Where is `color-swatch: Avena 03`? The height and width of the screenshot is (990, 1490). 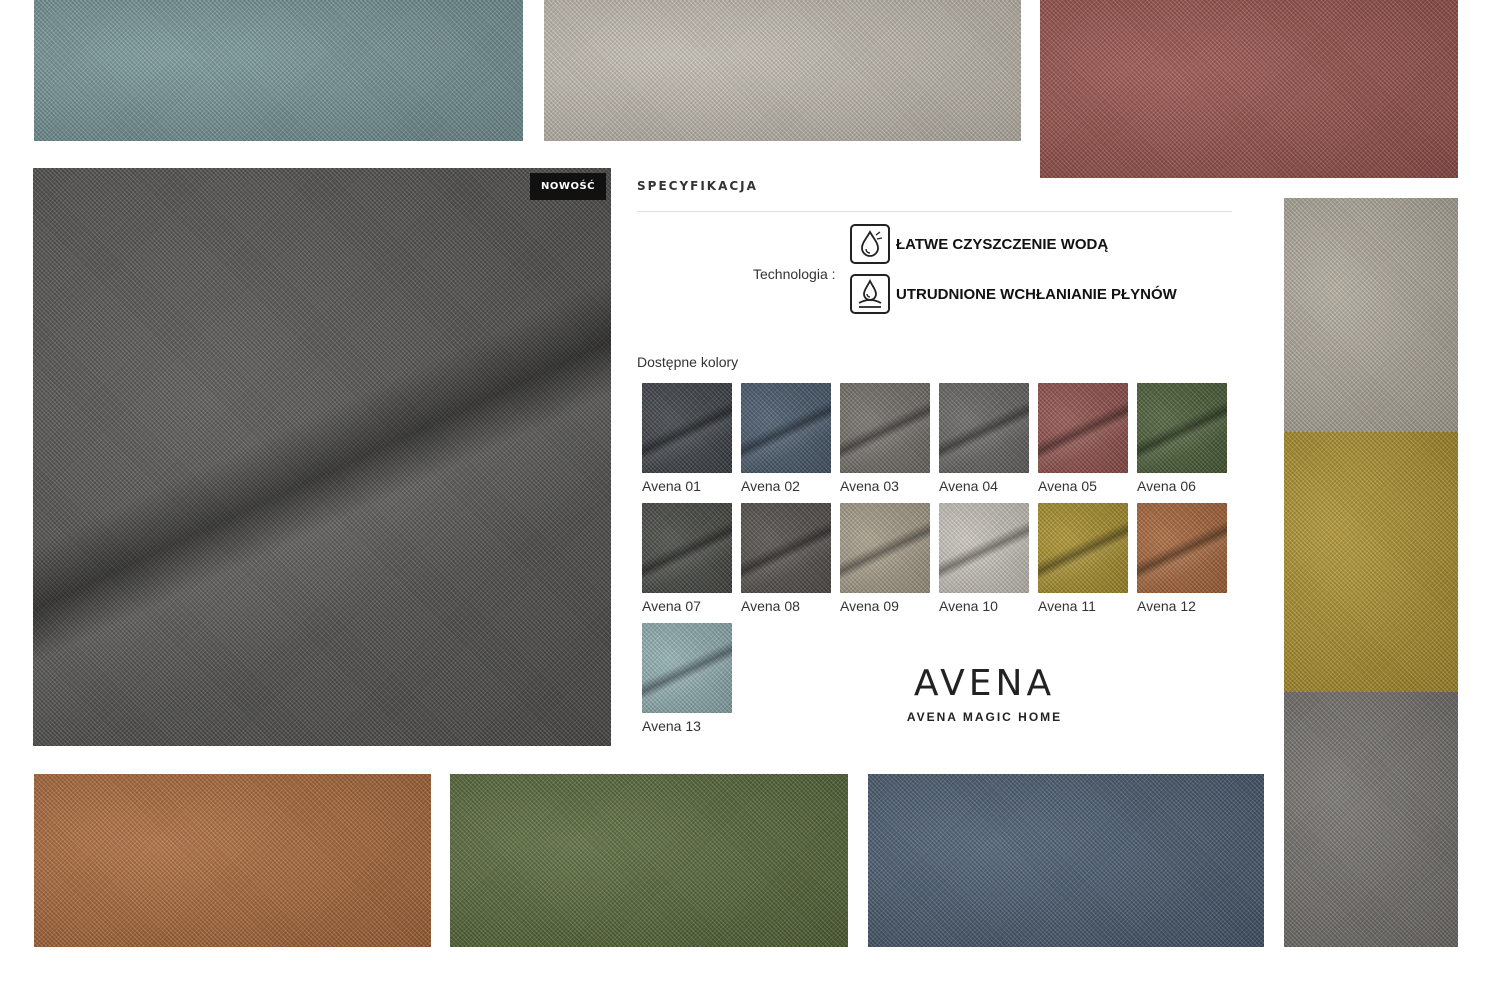
color-swatch: Avena 03 is located at coordinates (885, 438).